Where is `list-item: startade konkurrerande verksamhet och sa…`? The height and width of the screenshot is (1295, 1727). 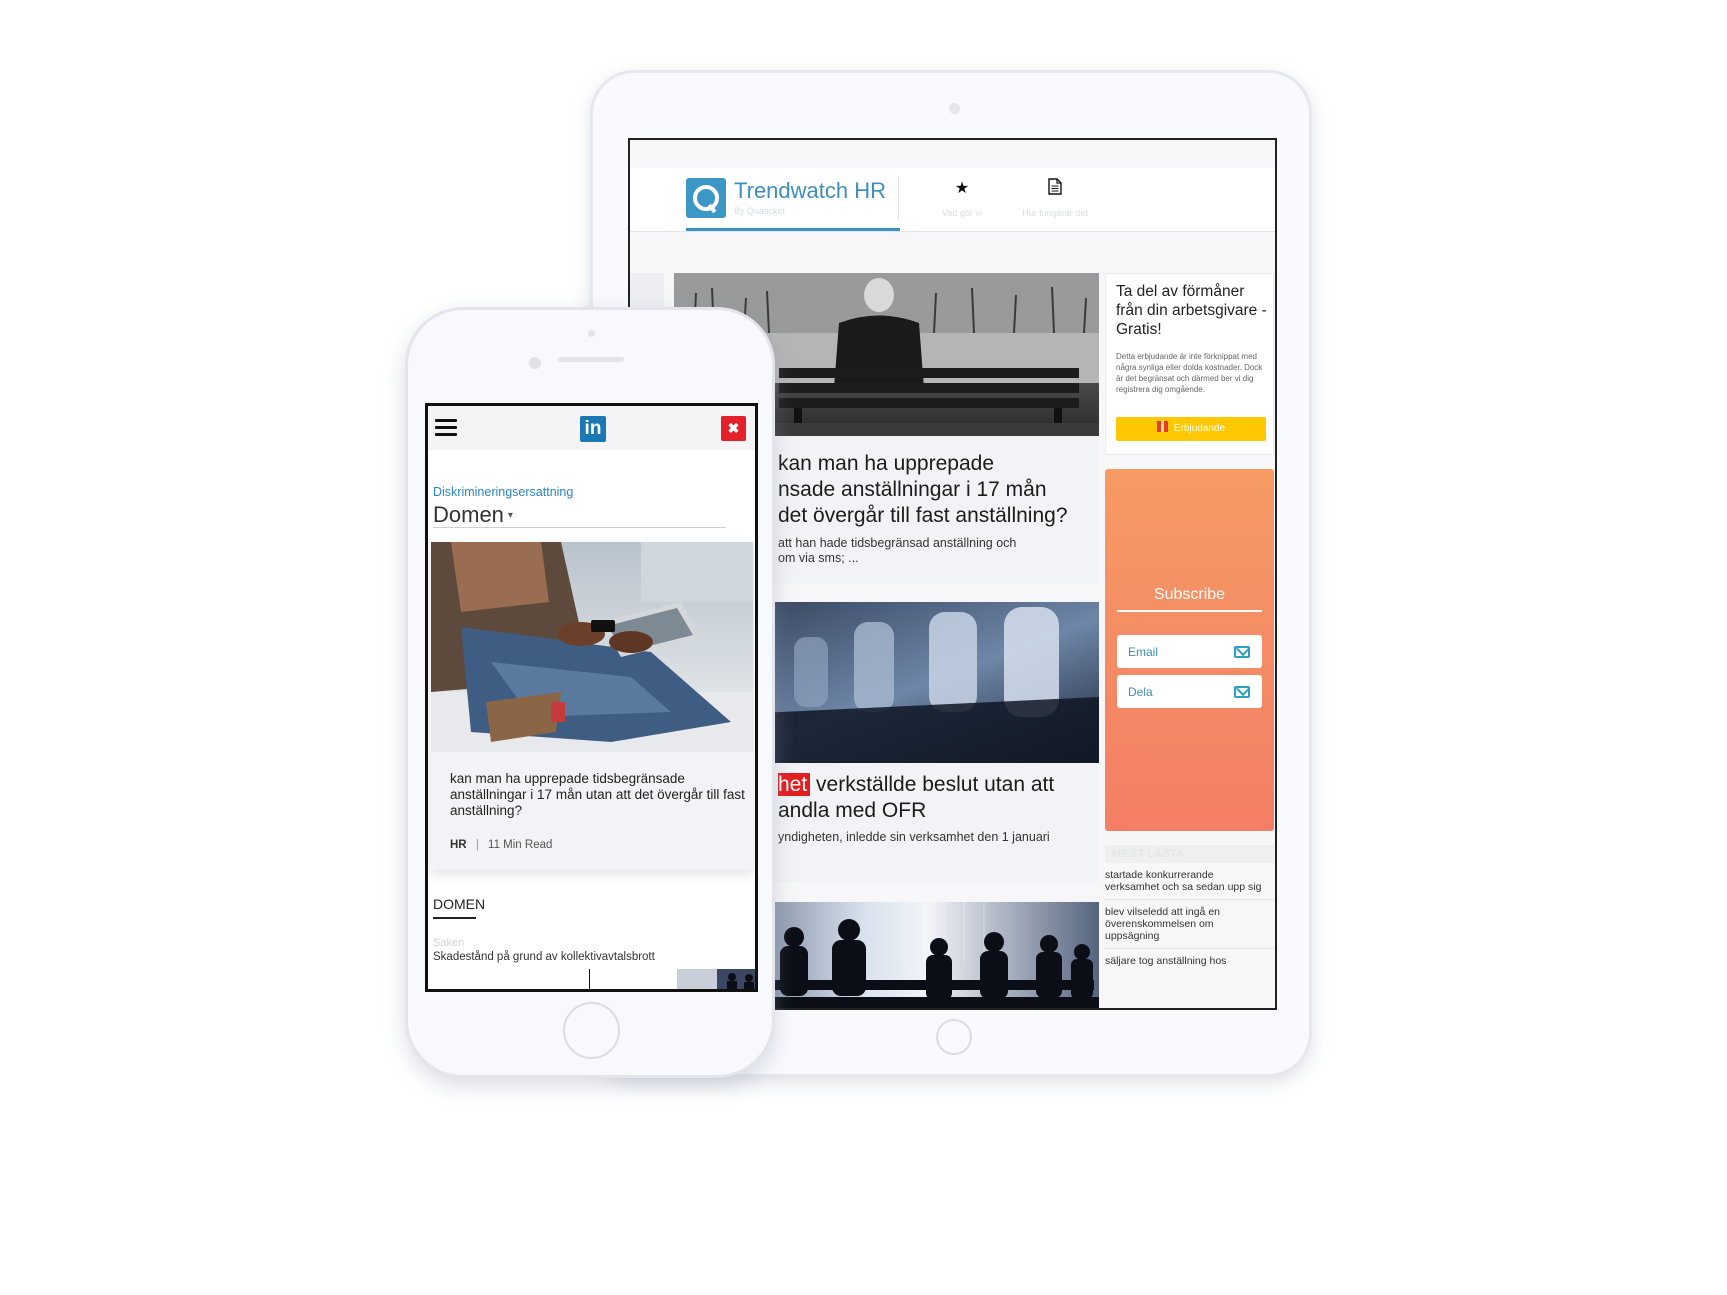 list-item: startade konkurrerande verksamhet och sa… is located at coordinates (1189, 881).